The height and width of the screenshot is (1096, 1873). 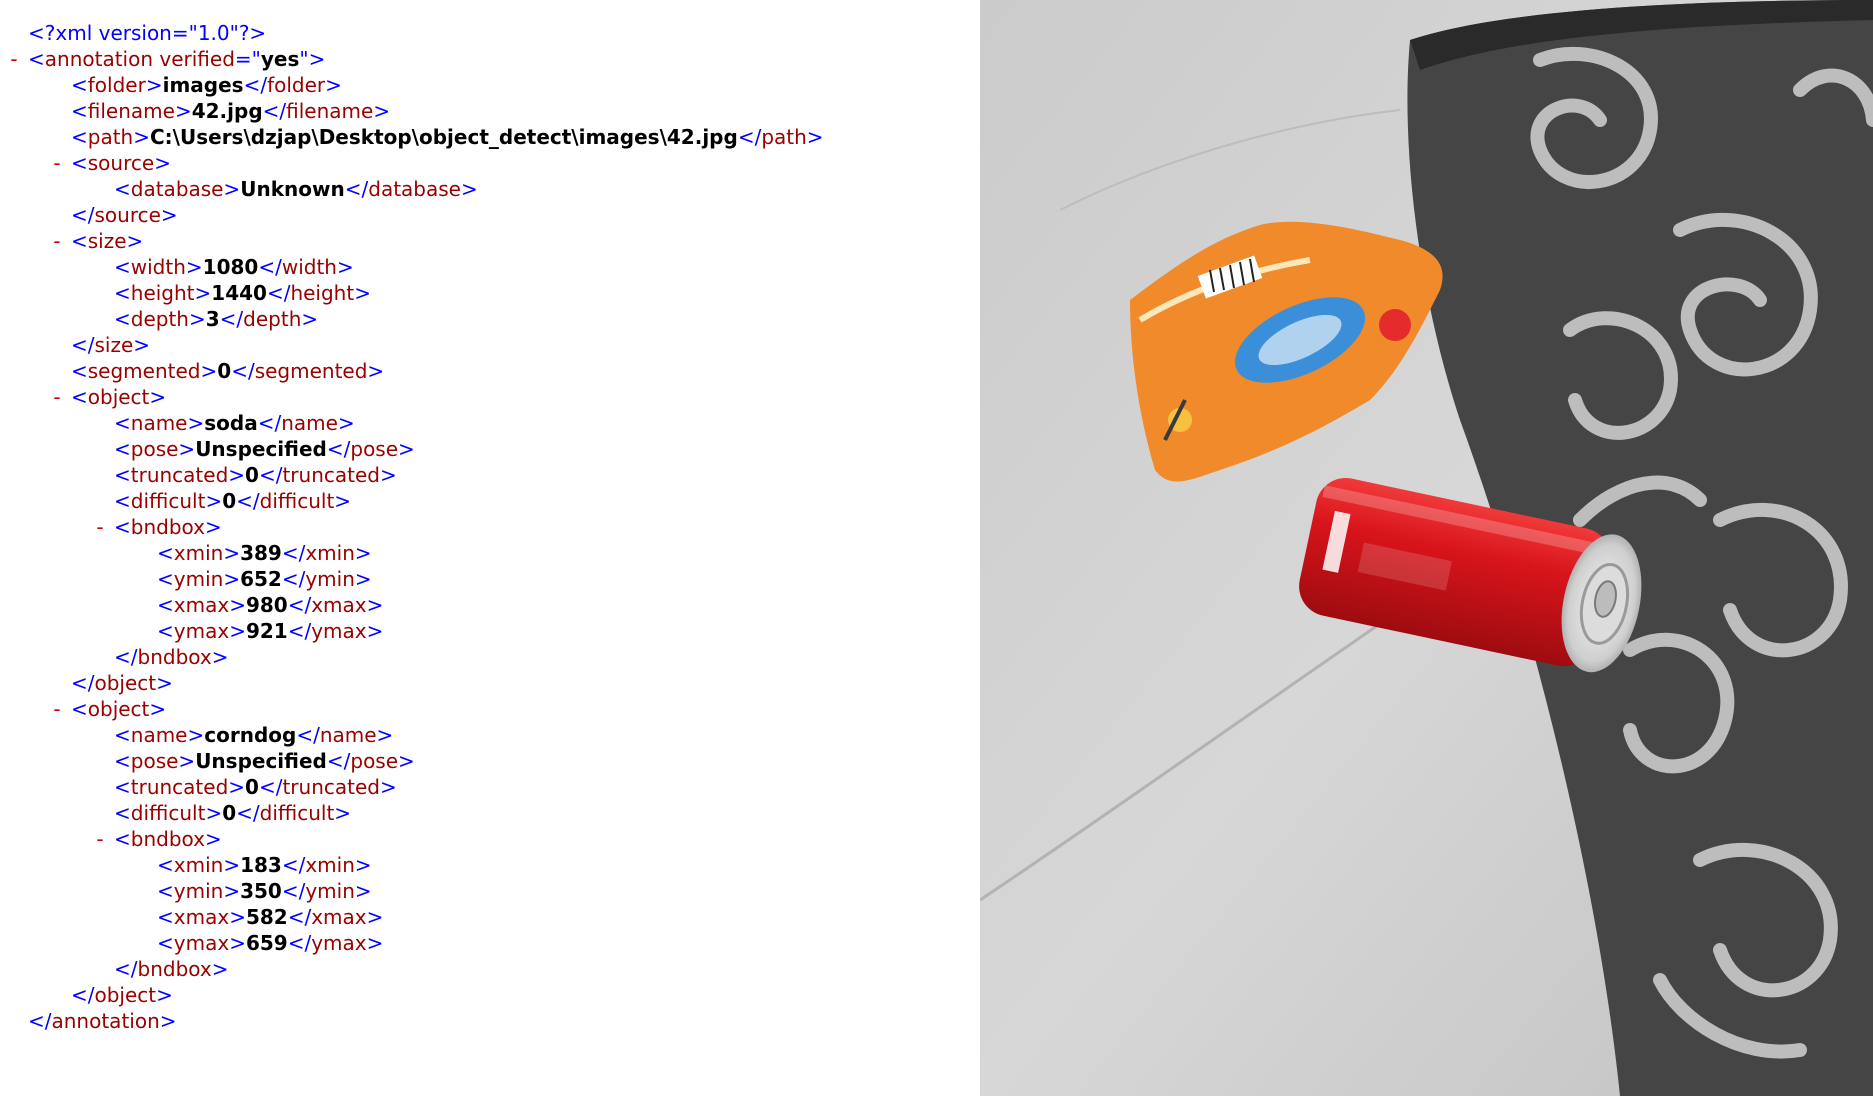 What do you see at coordinates (154, 449) in the screenshot?
I see `xml-tag-name: pose` at bounding box center [154, 449].